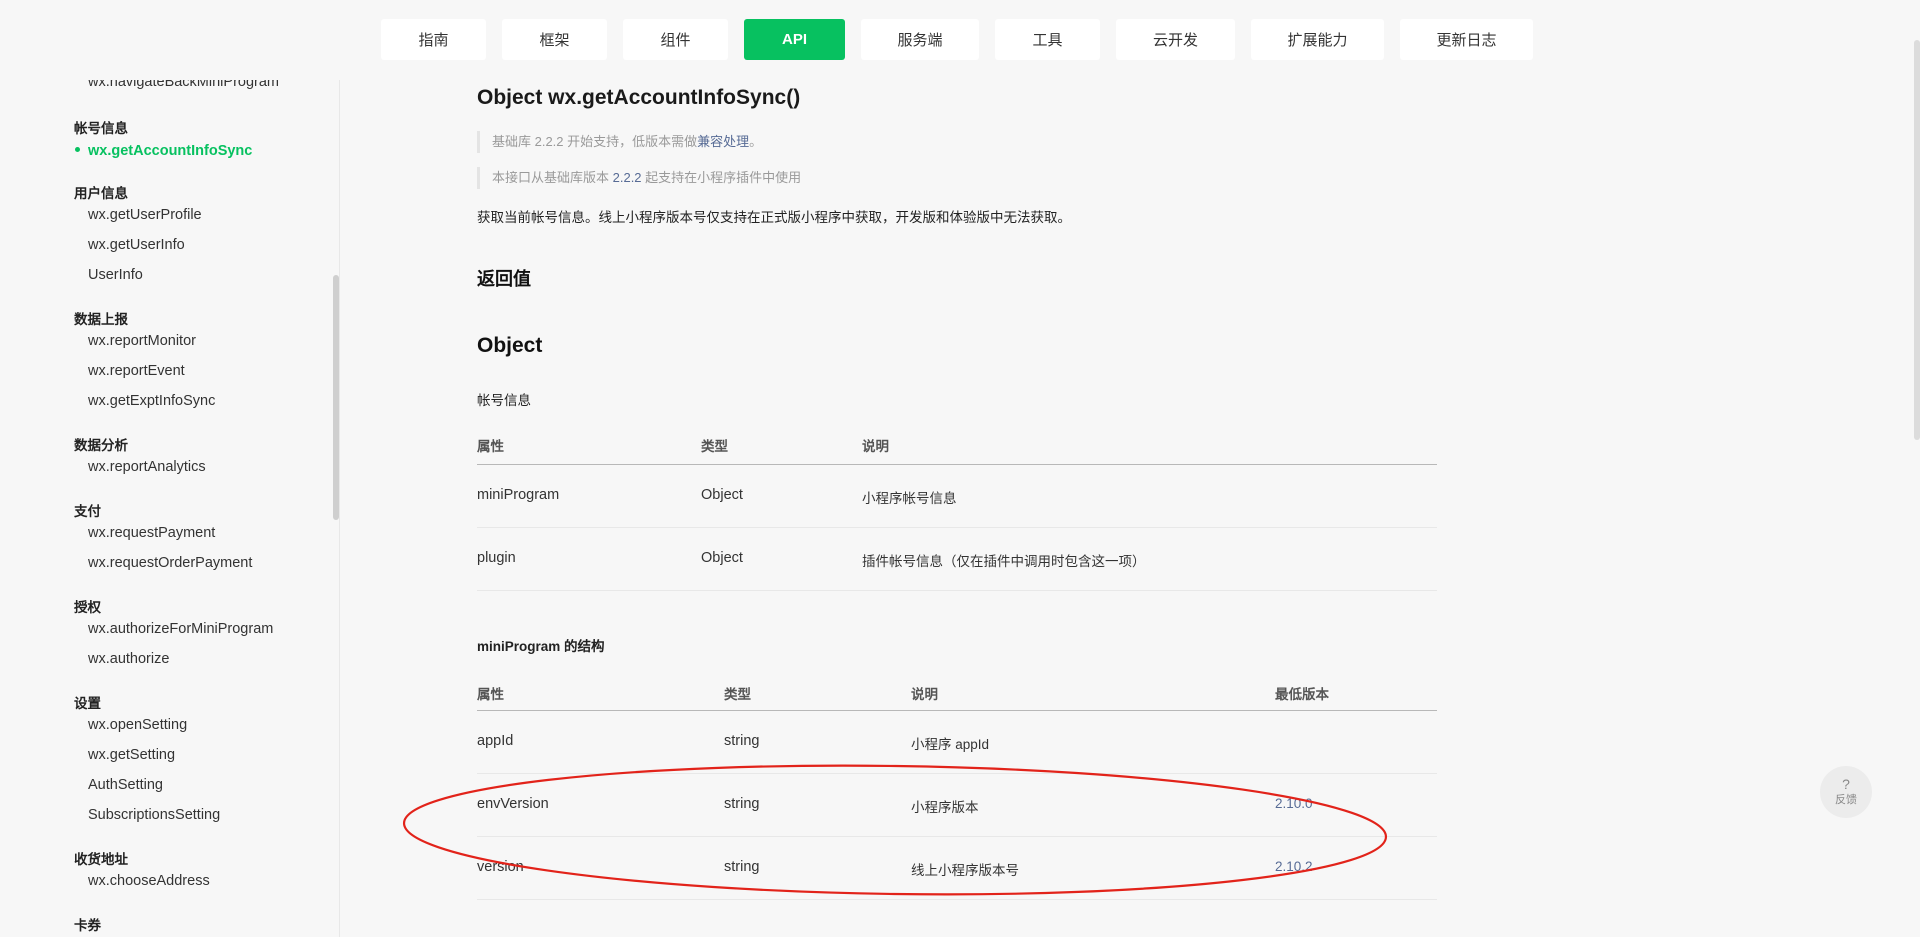  Describe the element at coordinates (147, 467) in the screenshot. I see `sidebar-item-reportAnalytics: wx.reportAnalytics` at that location.